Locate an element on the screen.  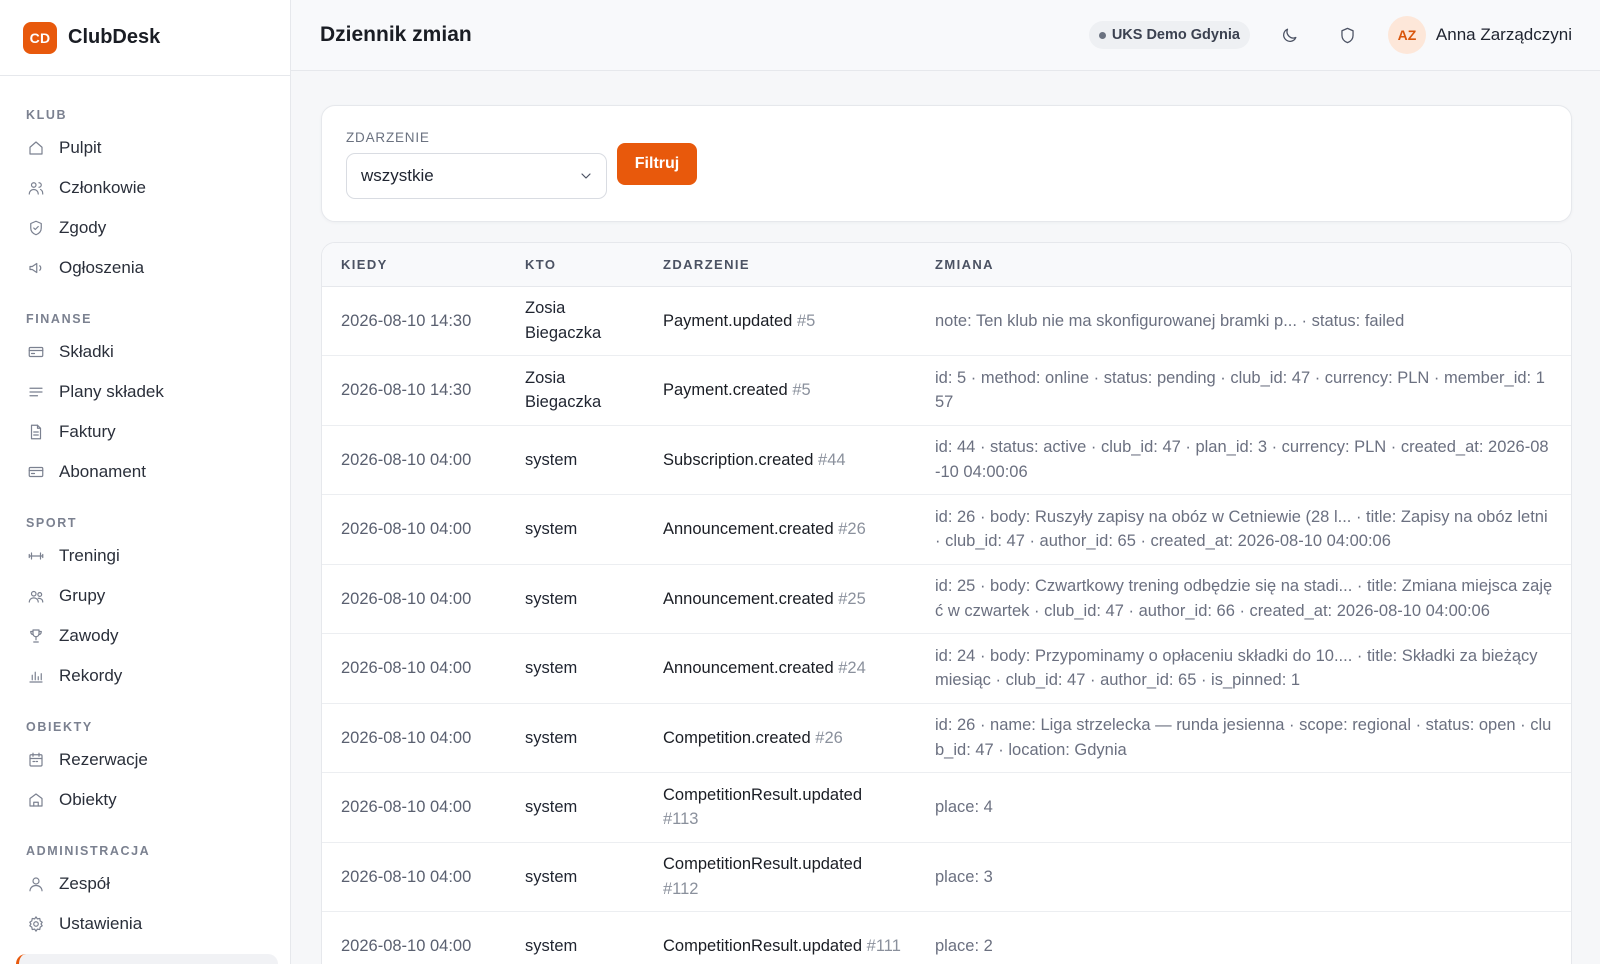
security-button is located at coordinates (1348, 35).